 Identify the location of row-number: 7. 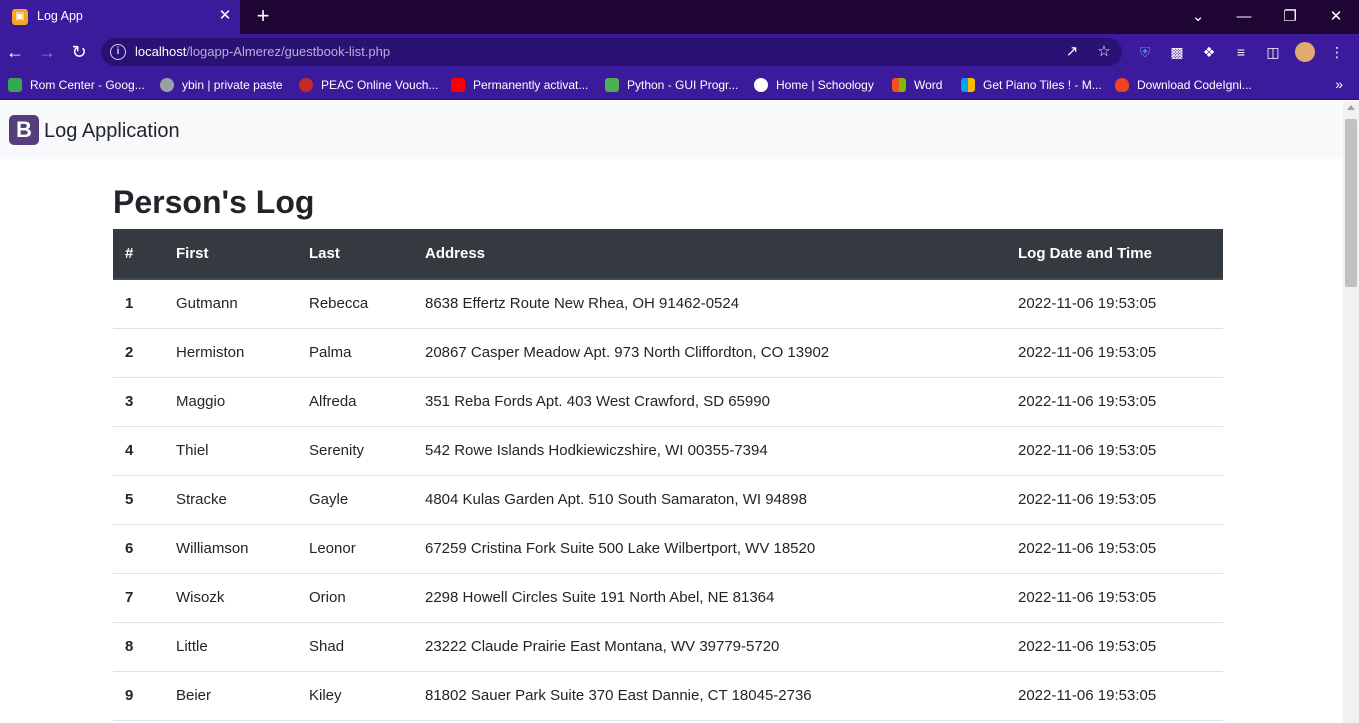
(138, 598).